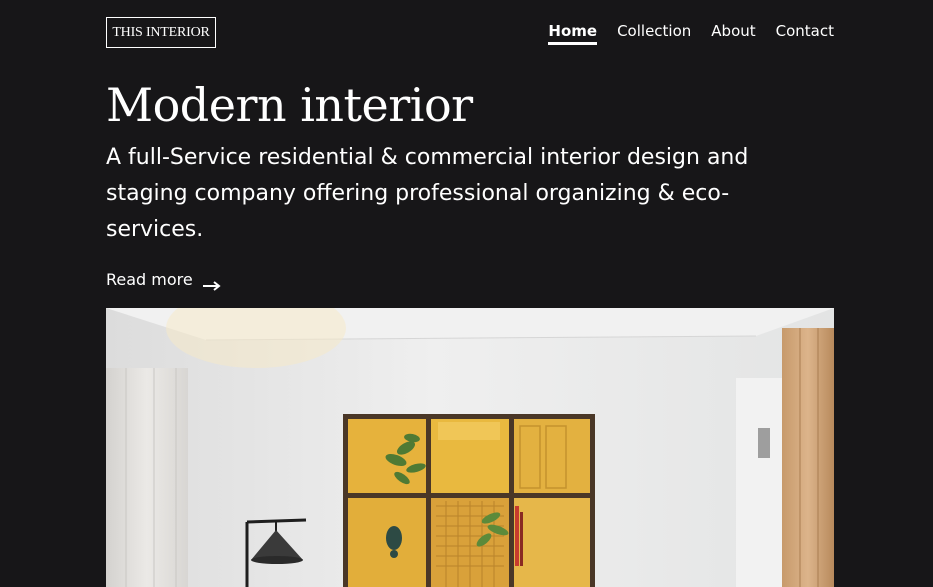 Image resolution: width=933 pixels, height=587 pixels. I want to click on nav-item-about: About, so click(733, 32).